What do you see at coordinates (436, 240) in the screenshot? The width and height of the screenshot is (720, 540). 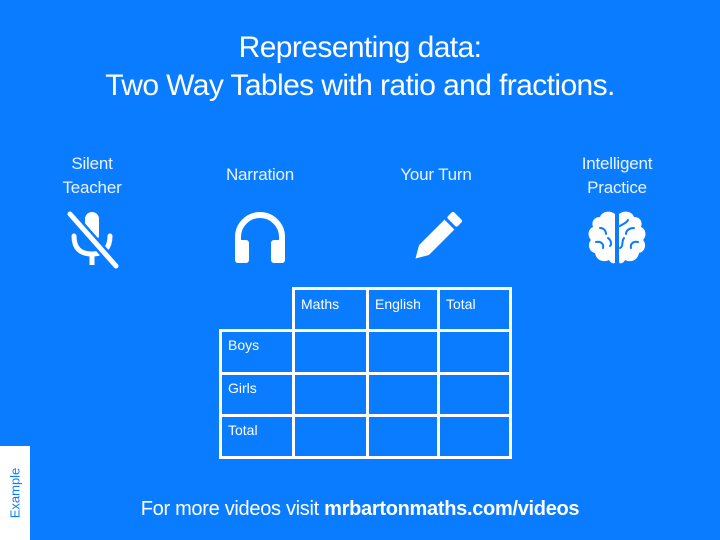 I see `pencil-icon` at bounding box center [436, 240].